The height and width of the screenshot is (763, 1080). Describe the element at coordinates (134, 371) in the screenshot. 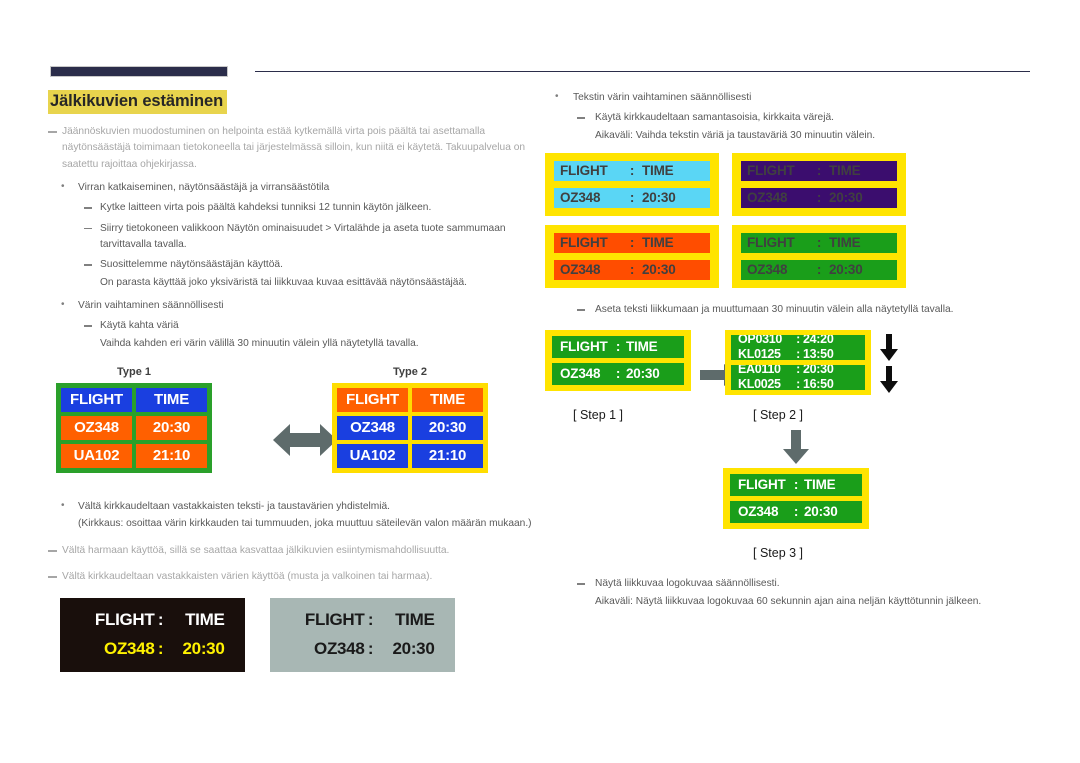

I see `type1-label: Type 1` at that location.